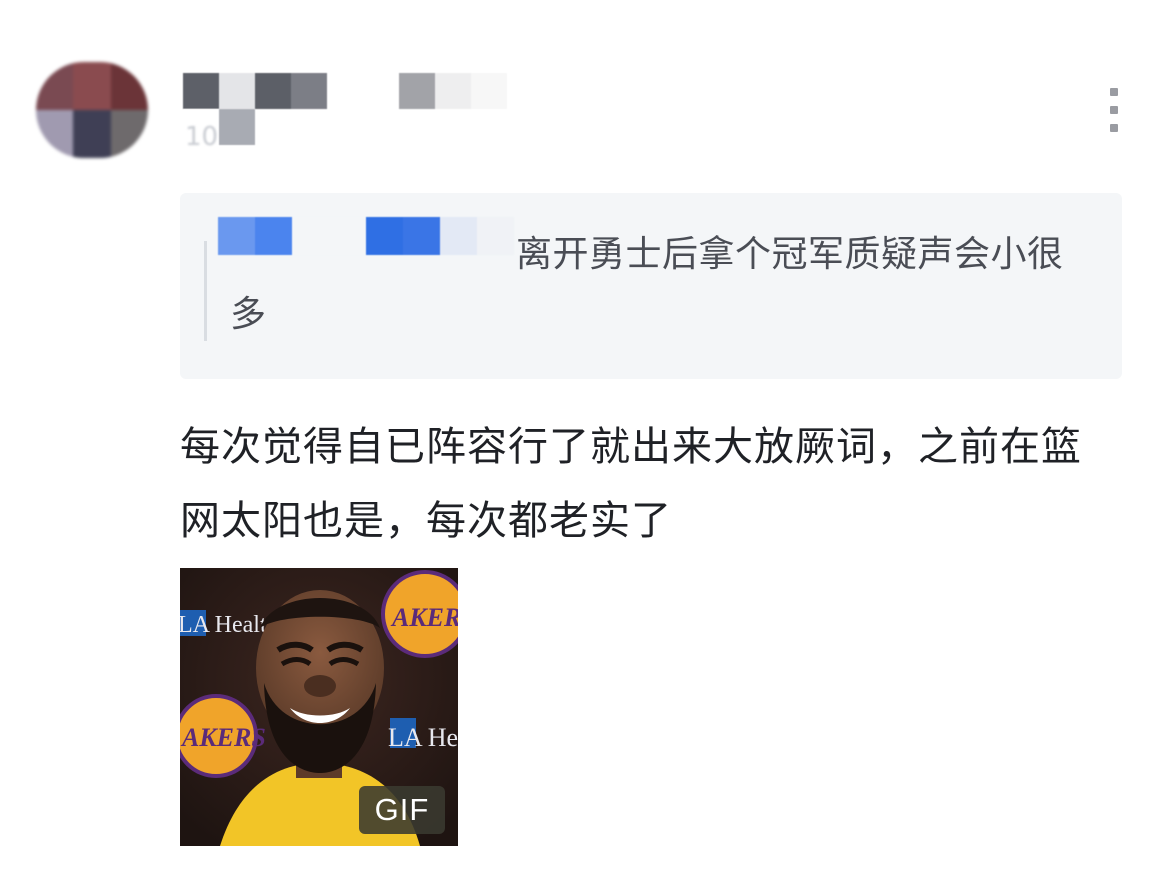 The image size is (1170, 877). Describe the element at coordinates (1114, 111) in the screenshot. I see `more-vertical-icon` at that location.